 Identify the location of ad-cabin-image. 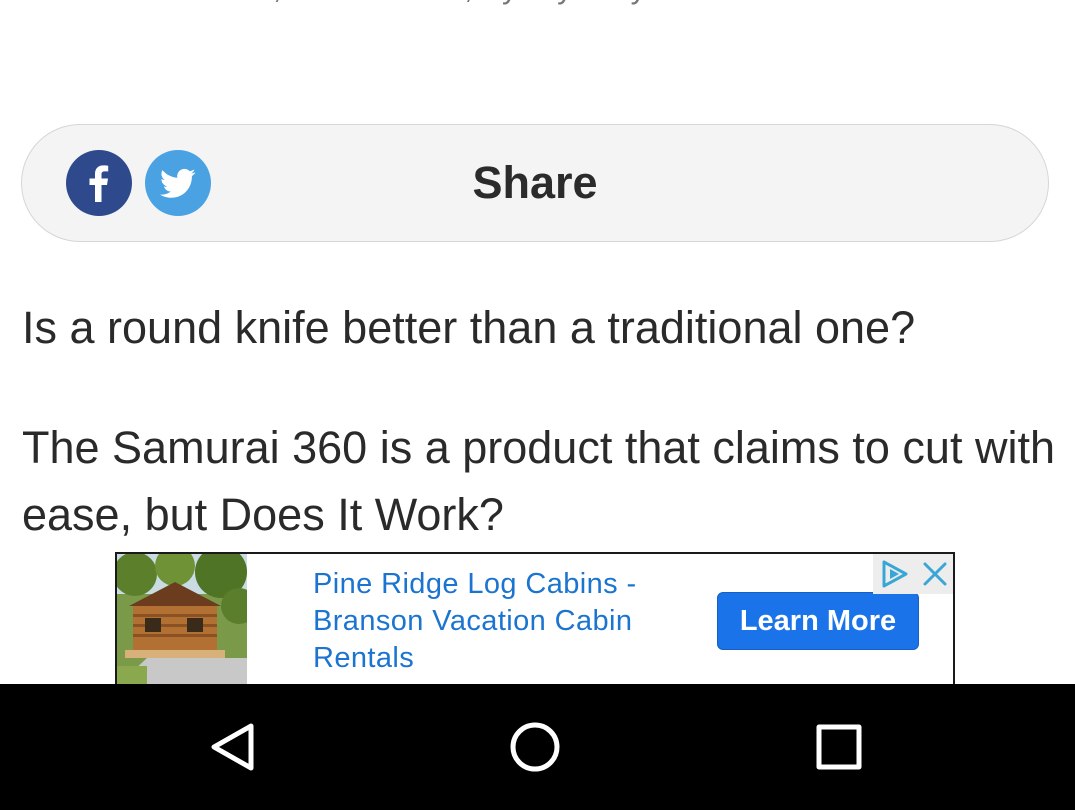
(182, 619).